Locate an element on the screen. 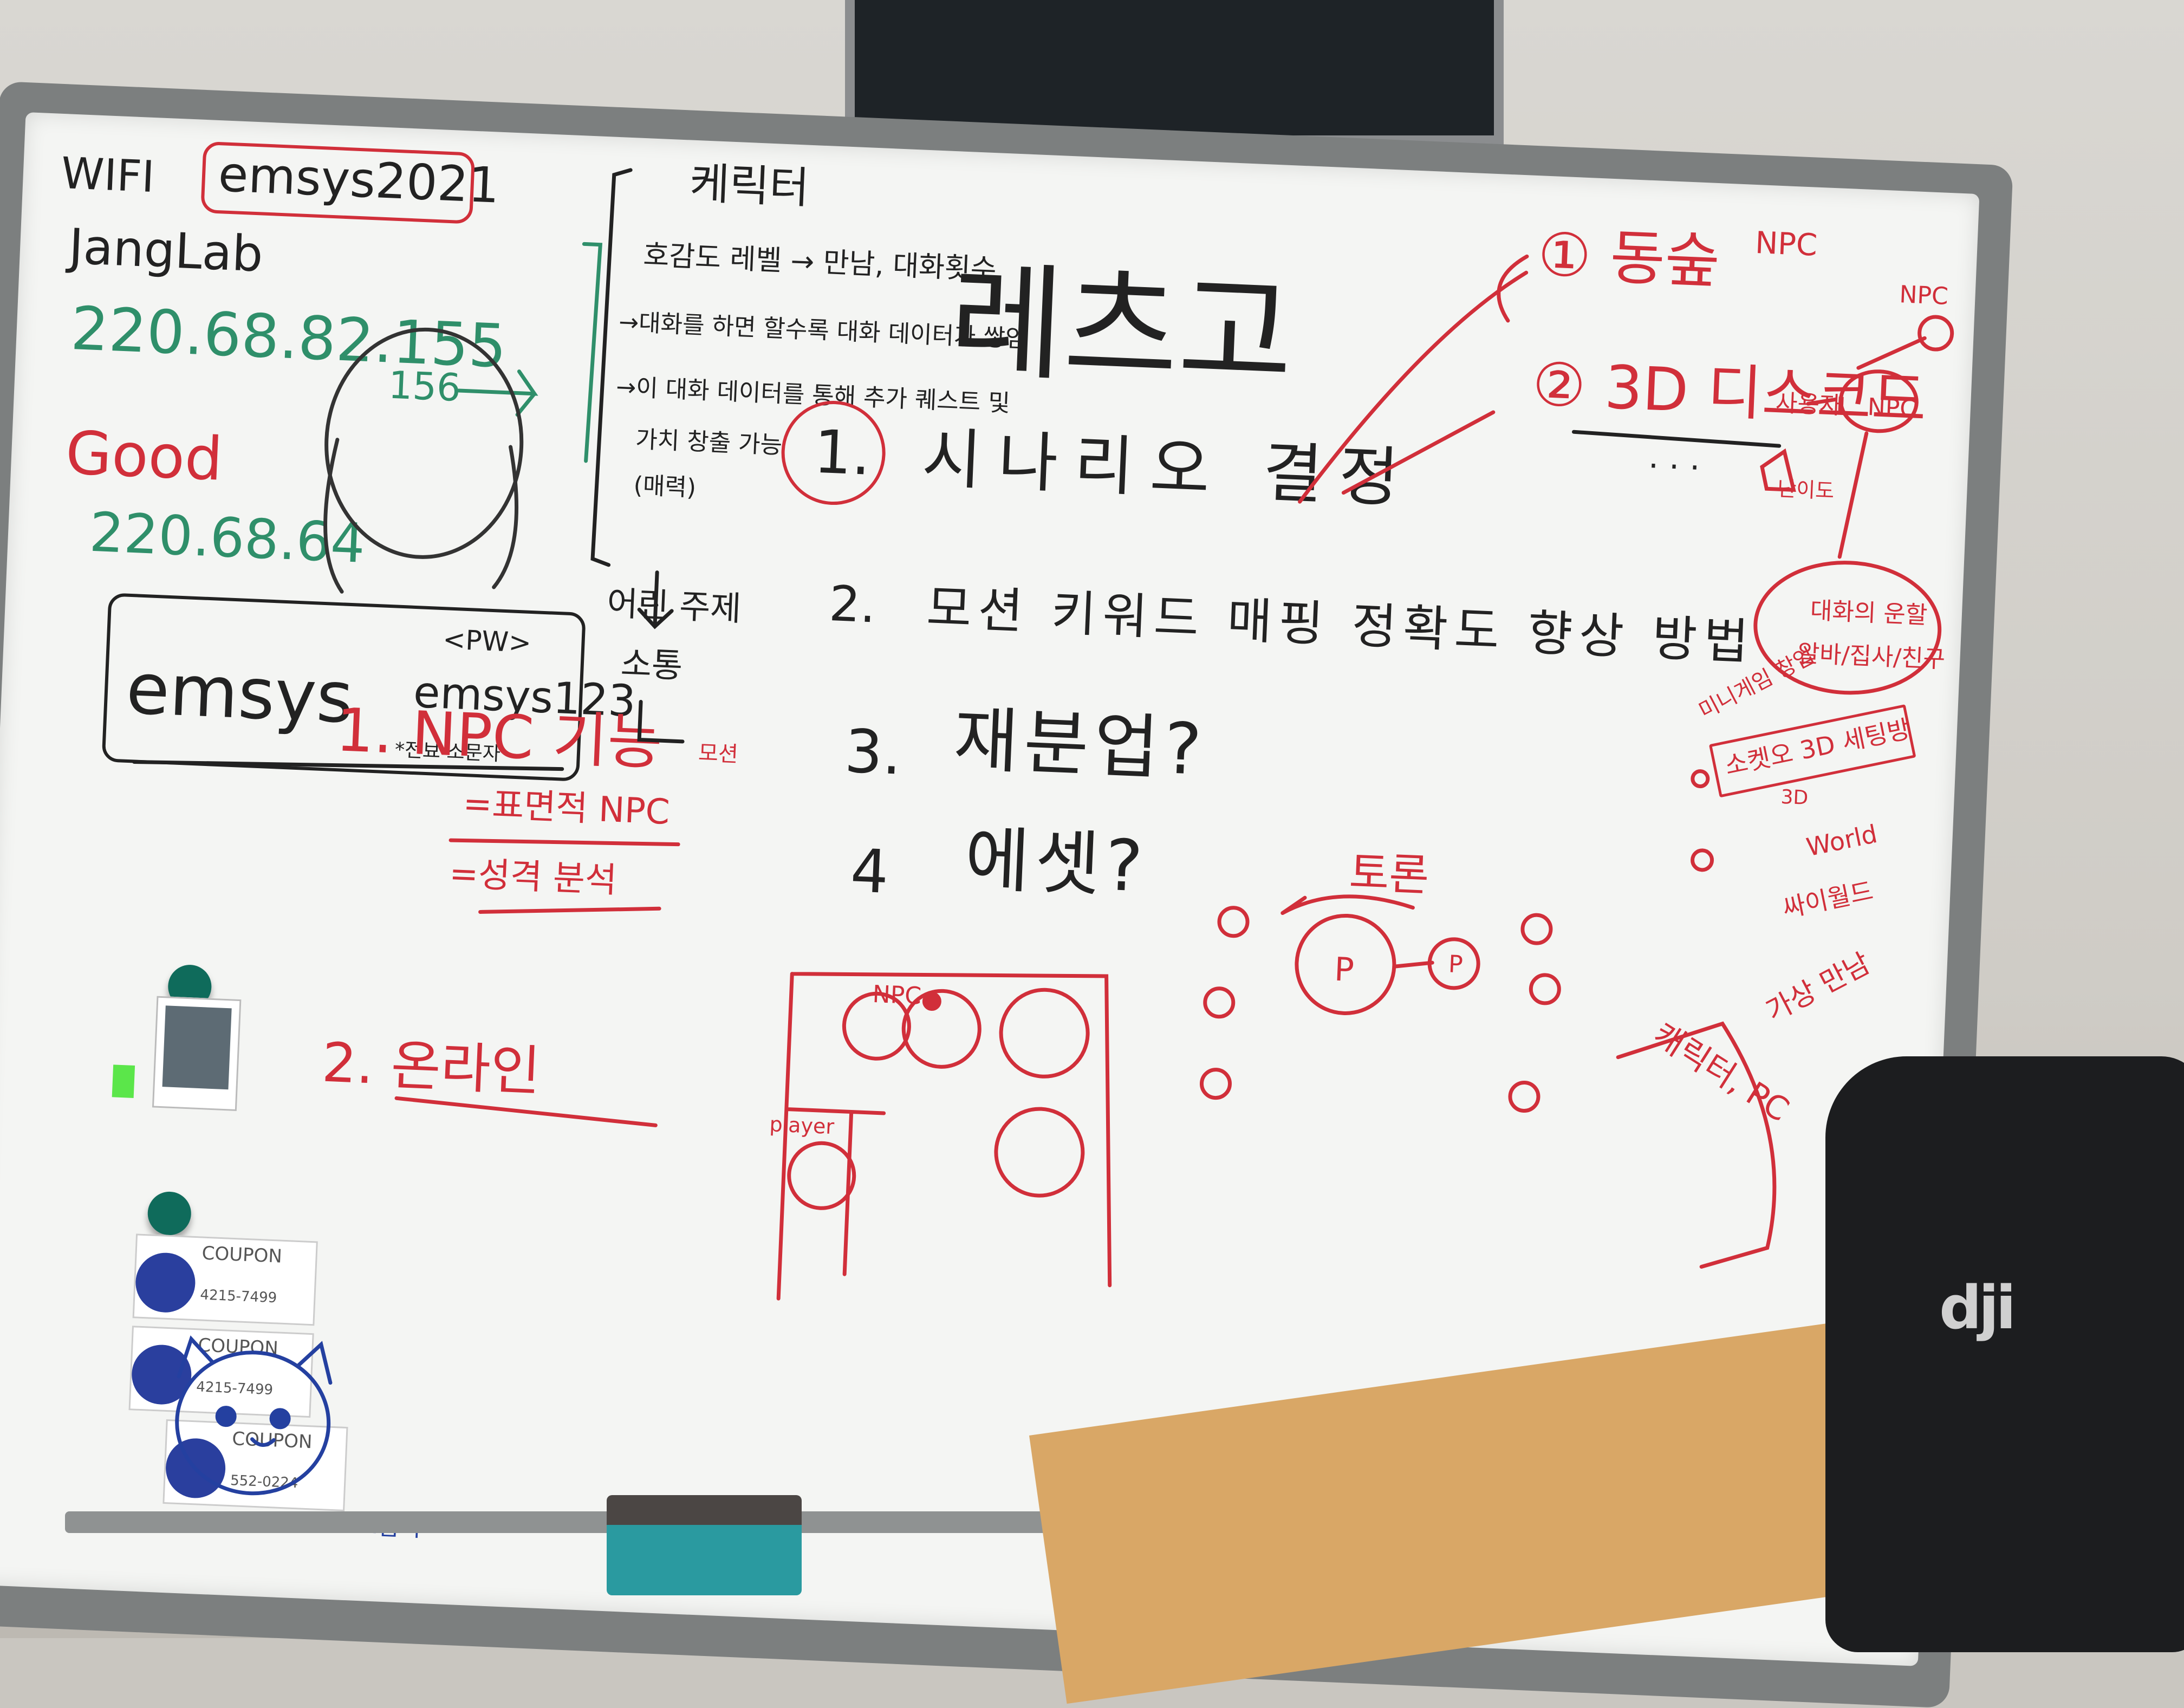  online-underline is located at coordinates (526, 1112).